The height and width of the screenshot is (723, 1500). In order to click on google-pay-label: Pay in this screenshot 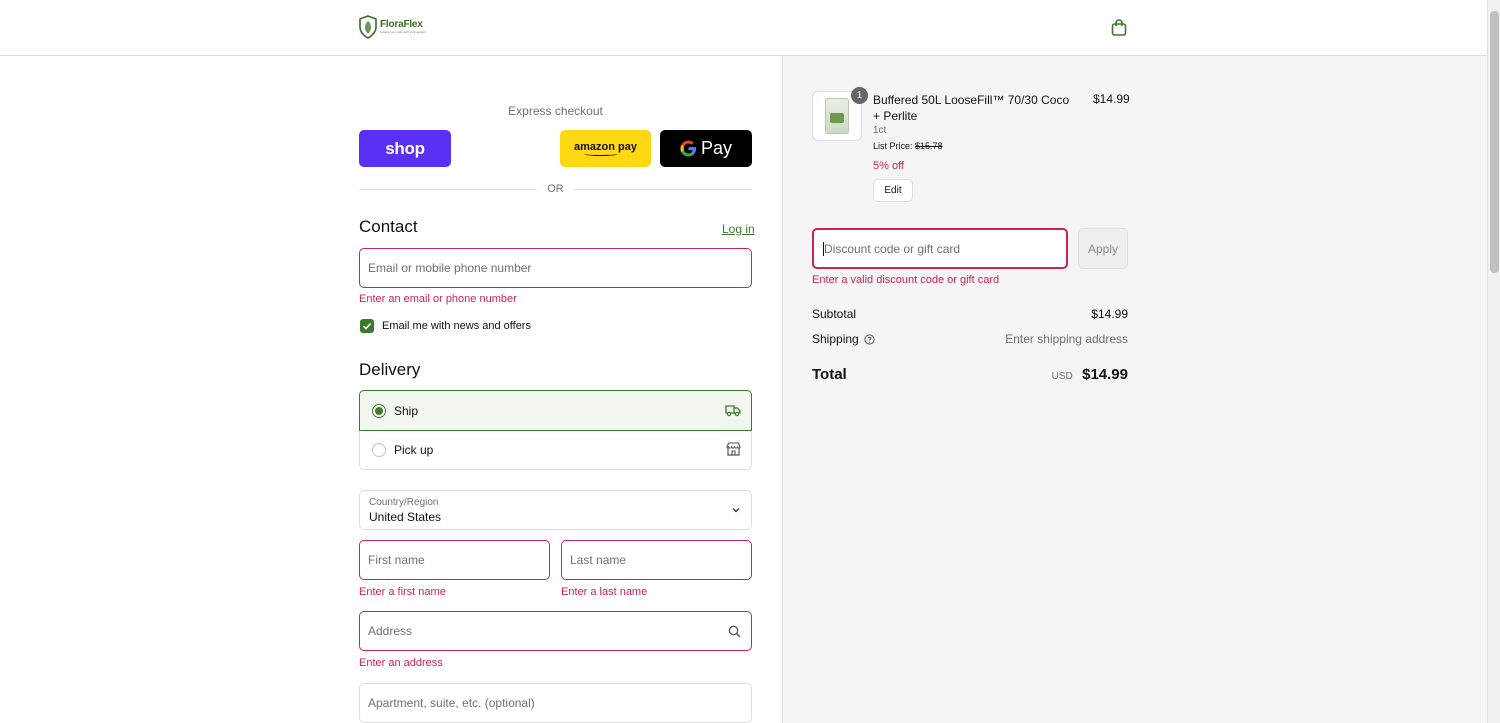, I will do `click(716, 148)`.